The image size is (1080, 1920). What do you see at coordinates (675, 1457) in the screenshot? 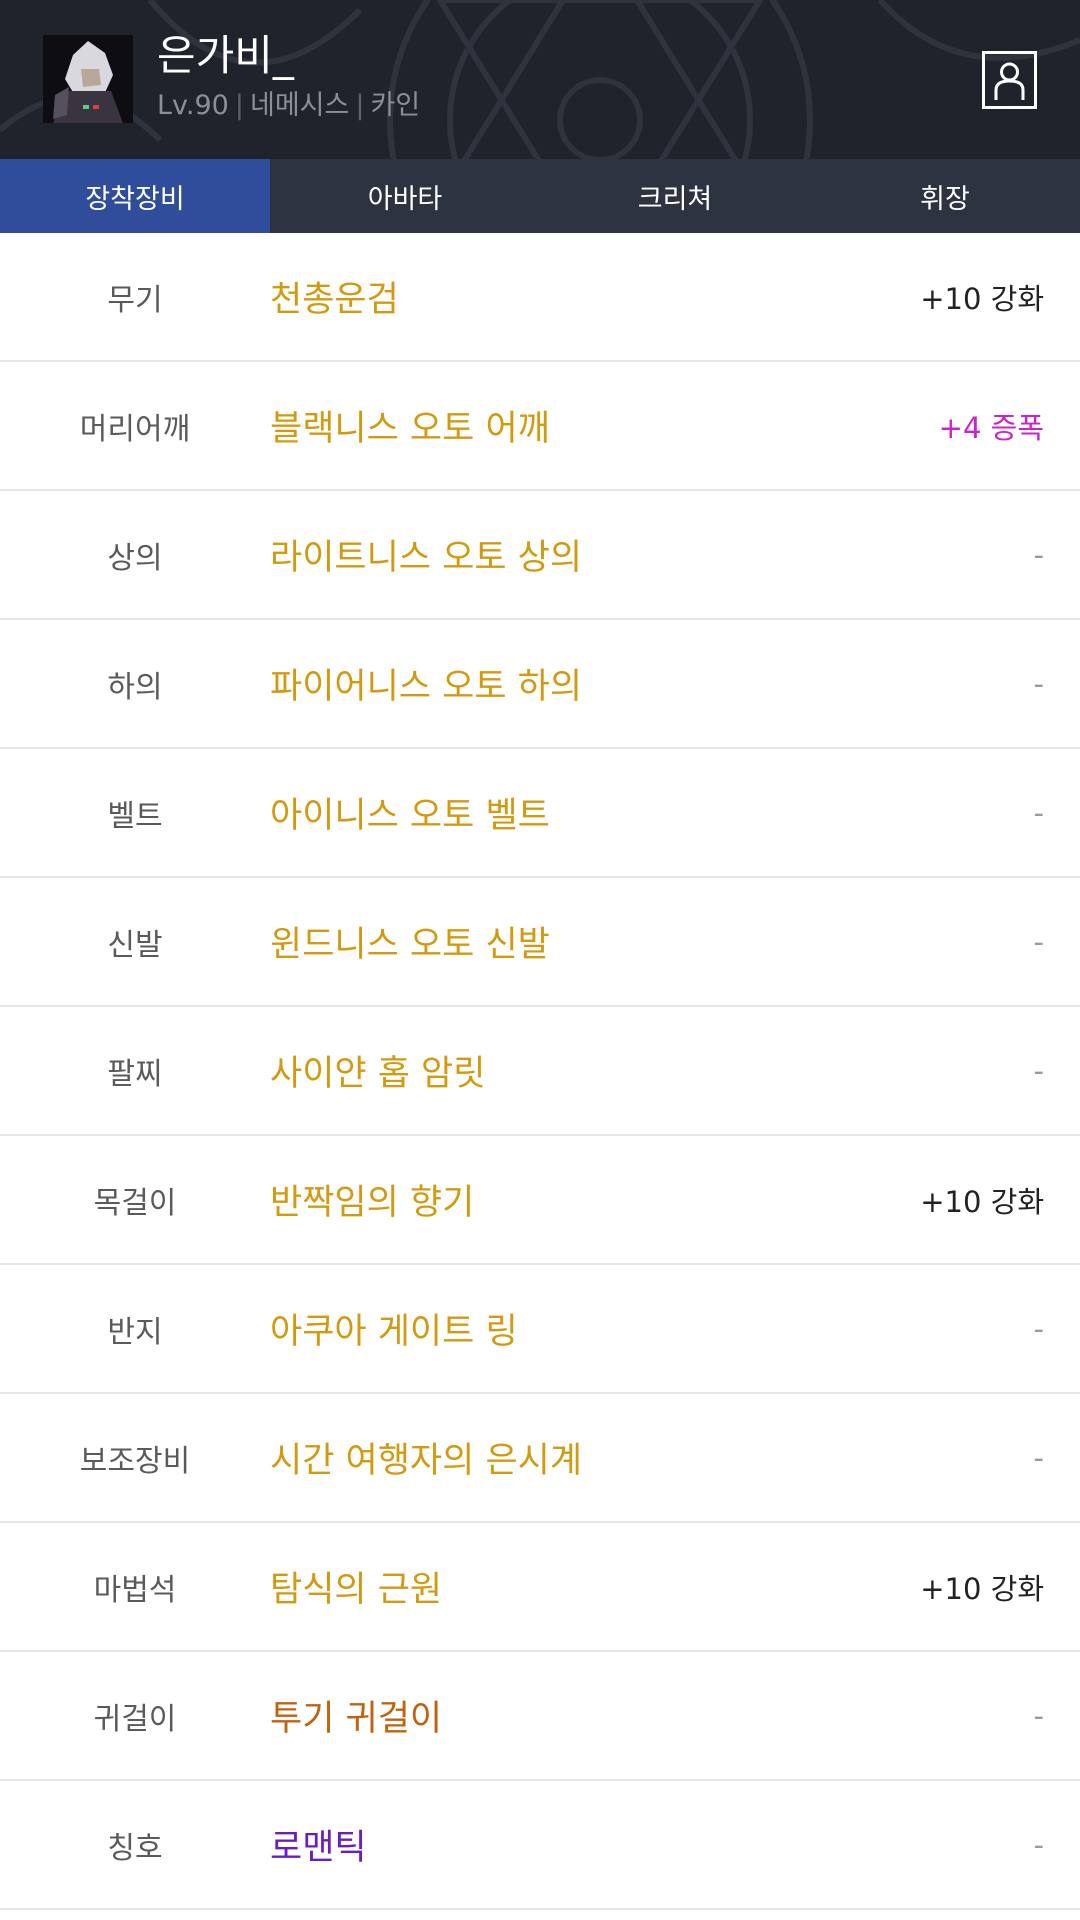
I see `equipment-item-name: 시간 여행자의 은시계` at bounding box center [675, 1457].